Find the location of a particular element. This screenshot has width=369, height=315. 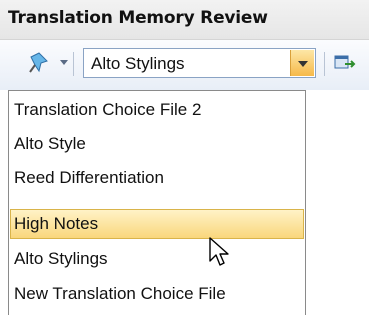

menu-item: New Translation Choice File is located at coordinates (157, 294).